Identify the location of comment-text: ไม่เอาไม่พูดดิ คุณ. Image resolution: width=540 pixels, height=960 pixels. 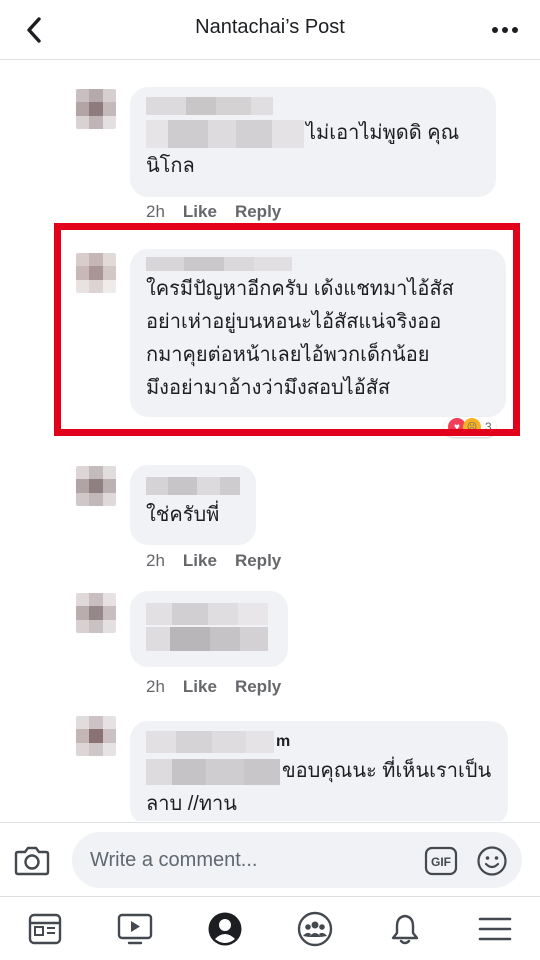
(383, 133).